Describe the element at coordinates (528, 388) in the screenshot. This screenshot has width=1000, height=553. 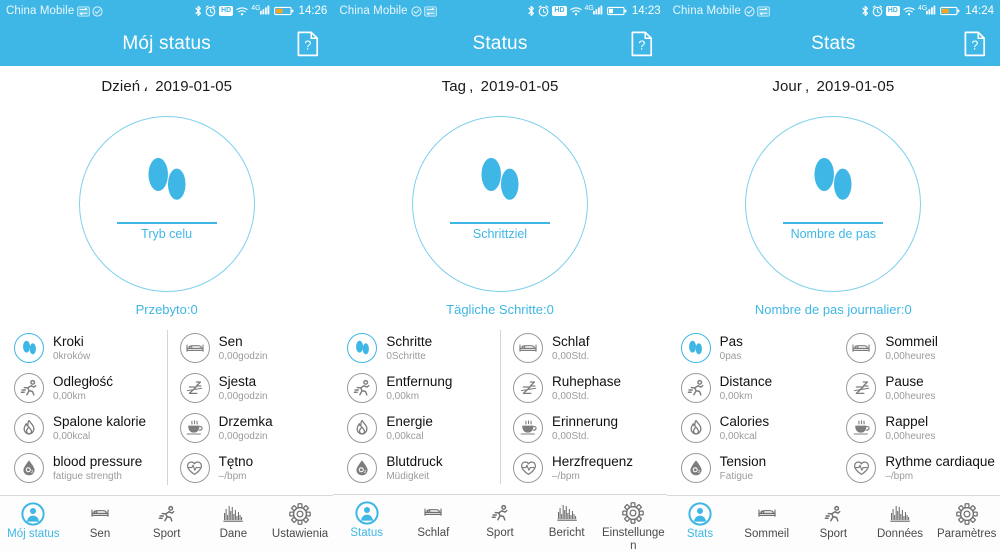
I see `zzz-icon` at that location.